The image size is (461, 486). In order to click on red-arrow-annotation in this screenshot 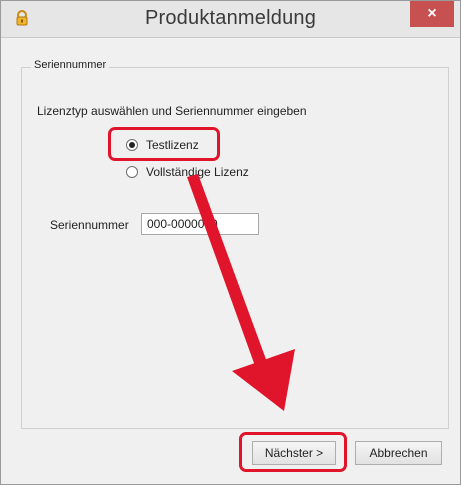, I will do `click(241, 292)`.